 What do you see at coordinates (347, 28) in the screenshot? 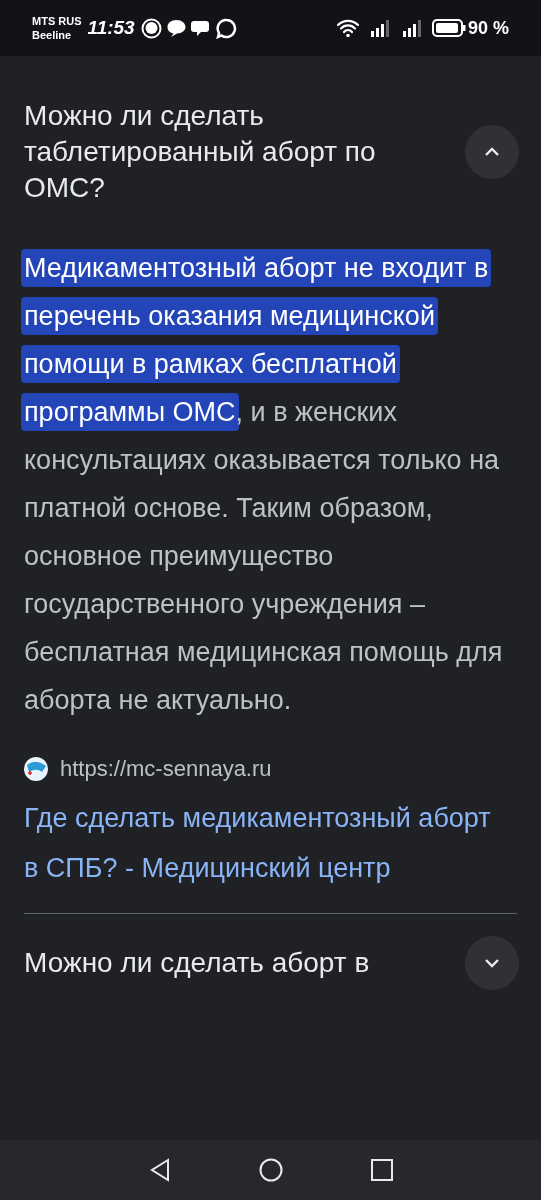
I see `wifi-icon` at bounding box center [347, 28].